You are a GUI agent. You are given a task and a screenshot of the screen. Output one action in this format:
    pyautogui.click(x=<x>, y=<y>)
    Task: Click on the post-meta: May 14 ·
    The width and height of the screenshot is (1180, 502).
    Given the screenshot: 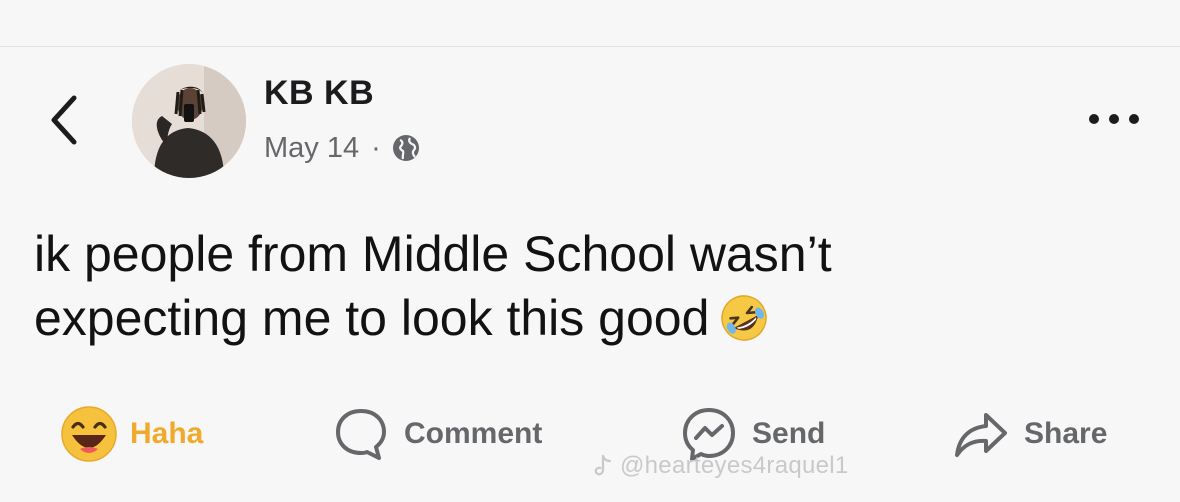 What is the action you would take?
    pyautogui.click(x=342, y=148)
    